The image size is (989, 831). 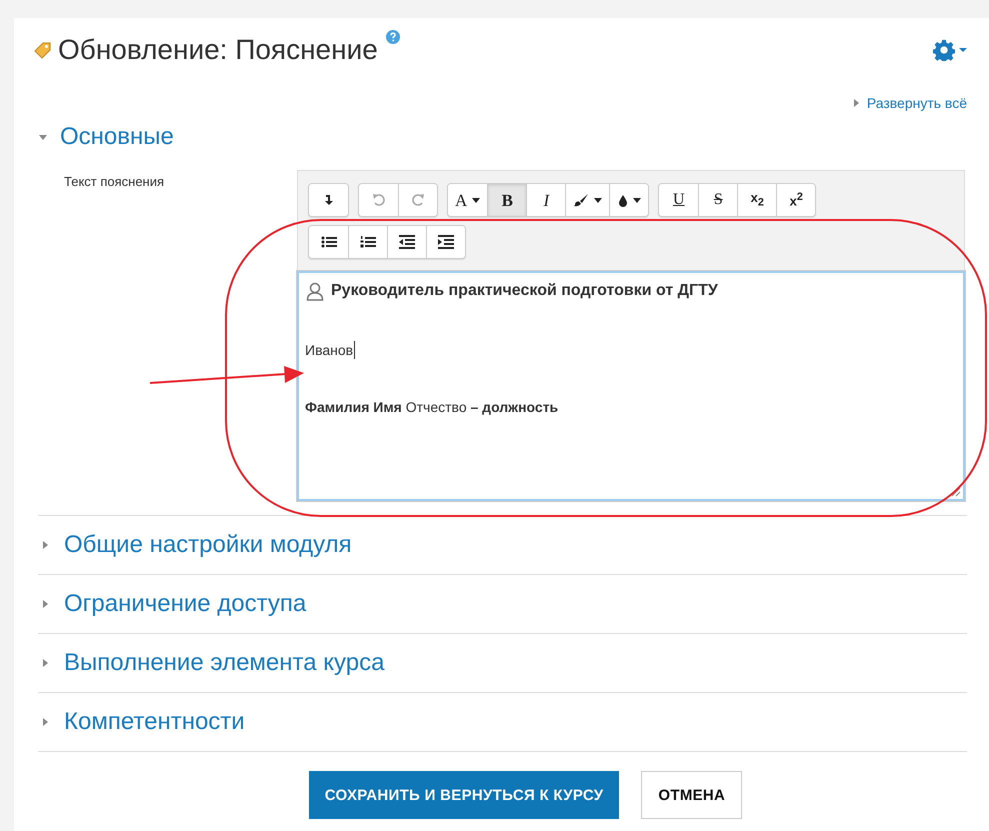 What do you see at coordinates (185, 604) in the screenshot?
I see `section-title: Ограничение доступа` at bounding box center [185, 604].